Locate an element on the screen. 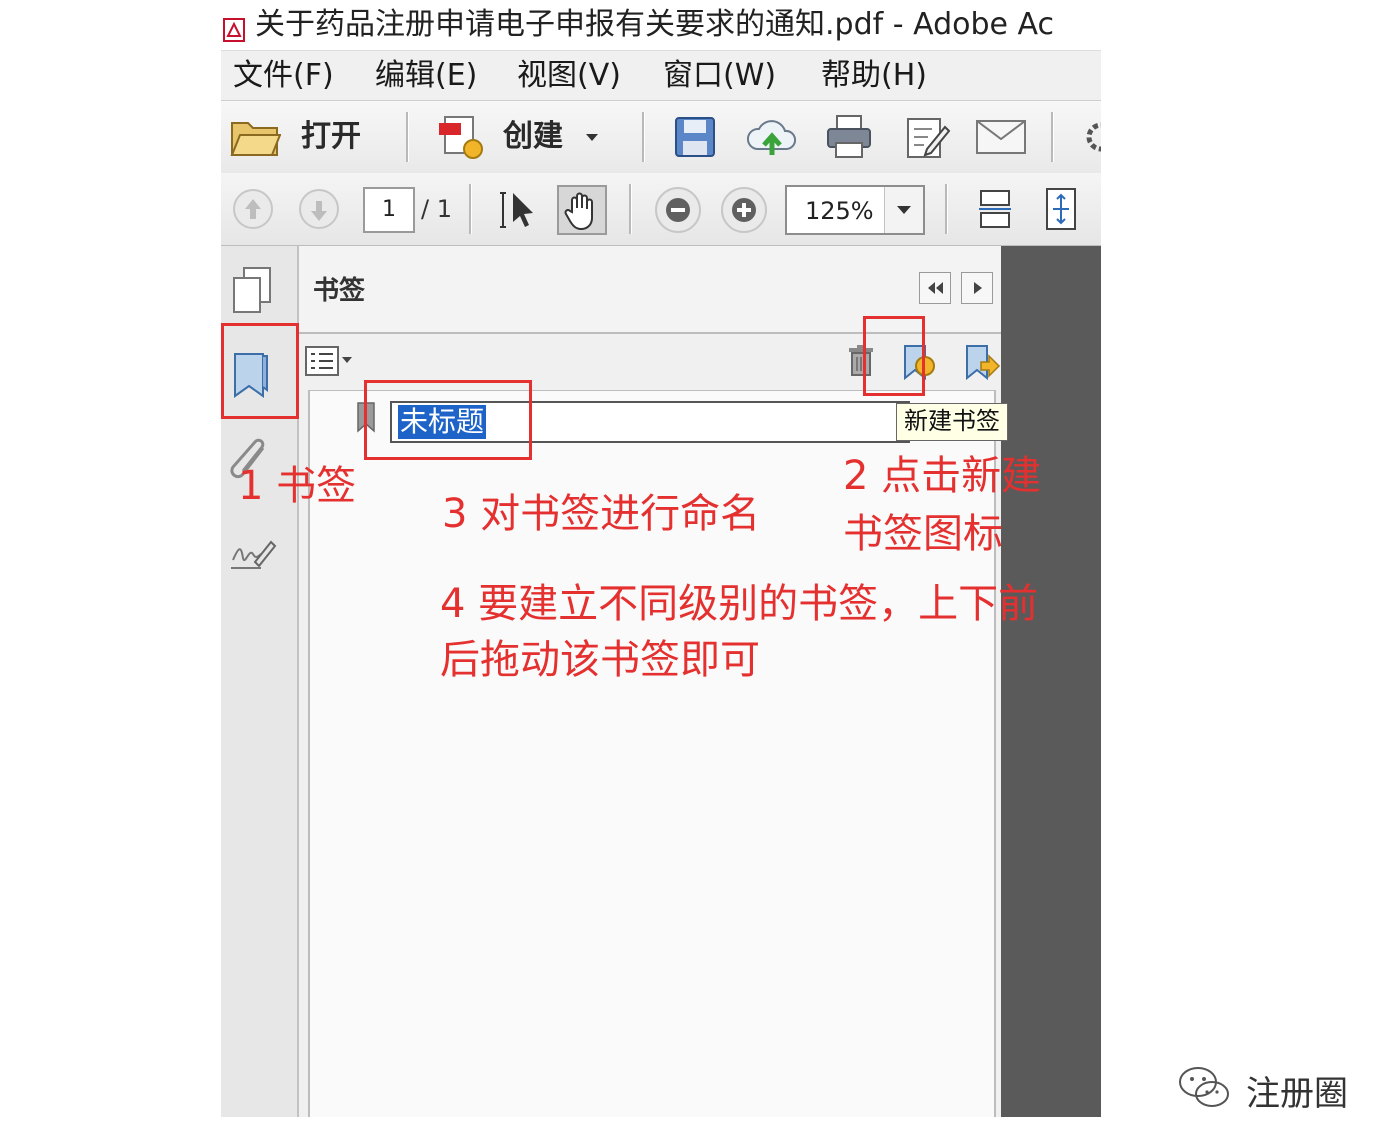 The width and height of the screenshot is (1388, 1148). menu-help: 帮助(H) is located at coordinates (874, 76).